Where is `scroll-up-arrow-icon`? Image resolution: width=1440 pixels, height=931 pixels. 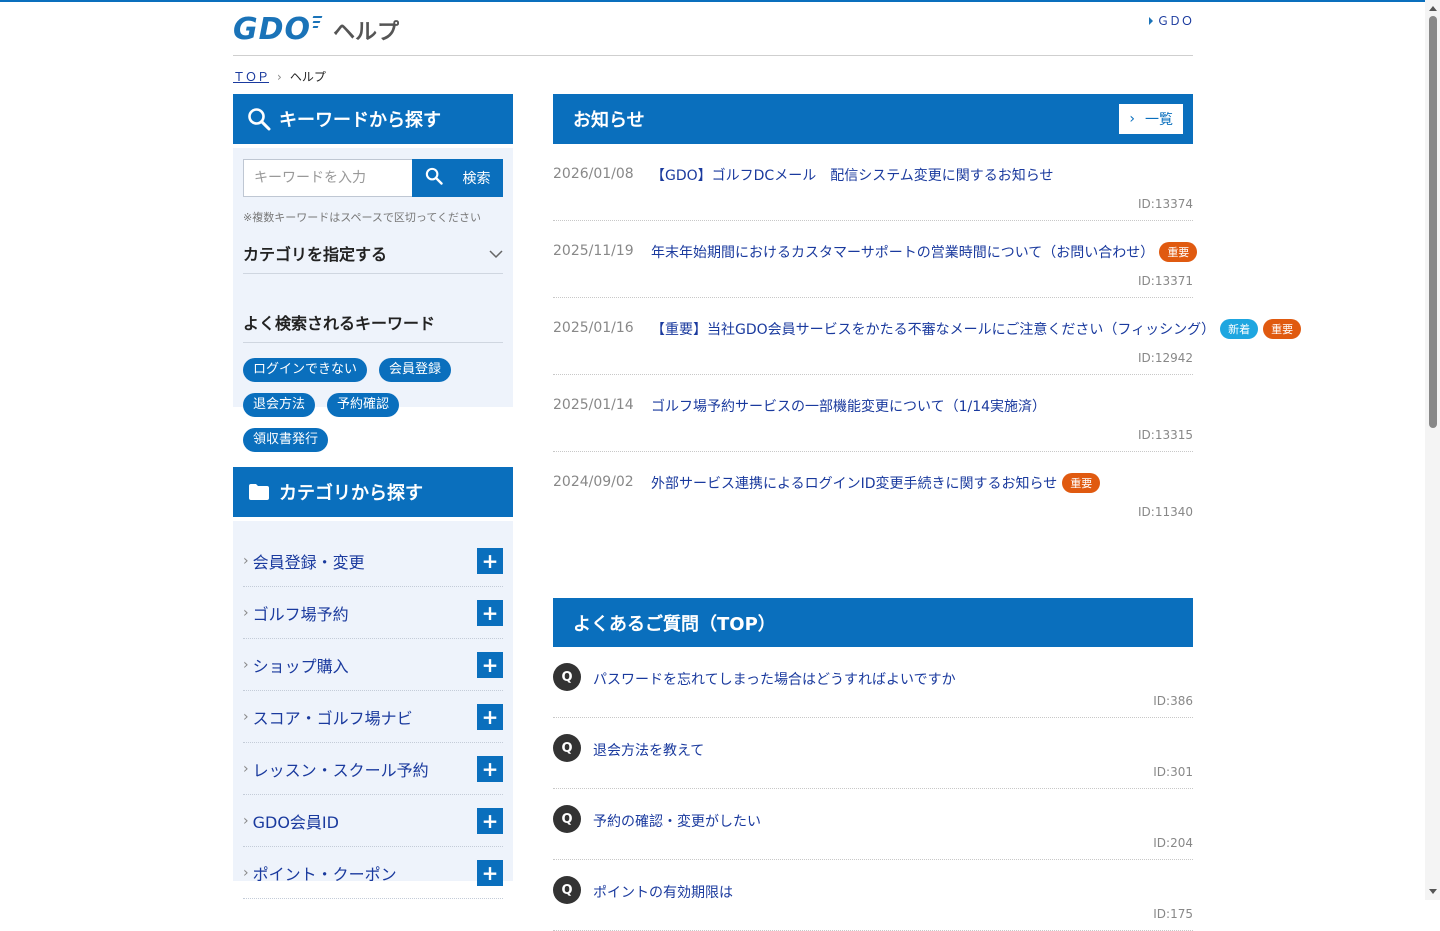
scroll-up-arrow-icon is located at coordinates (1433, 8).